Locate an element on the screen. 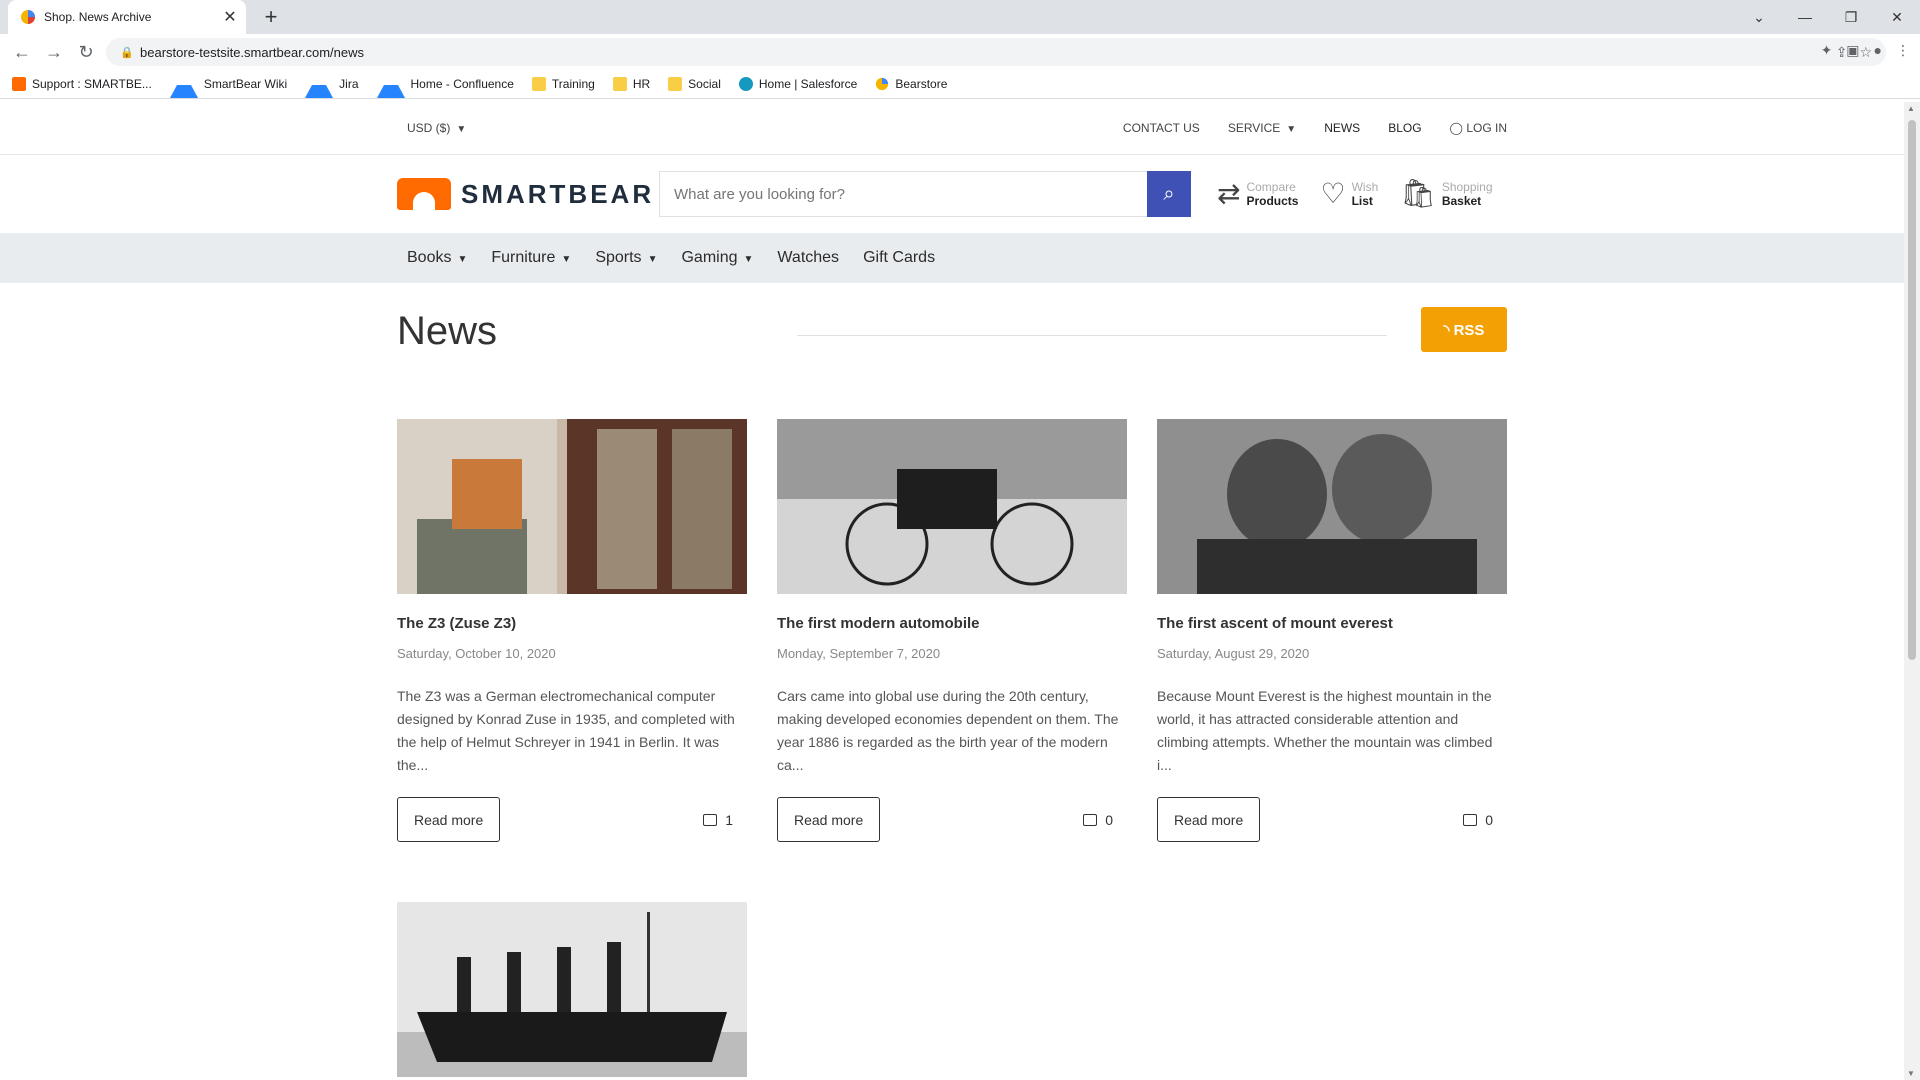 This screenshot has height=1080, width=1920. extensions-icon: ✦ is located at coordinates (1827, 50).